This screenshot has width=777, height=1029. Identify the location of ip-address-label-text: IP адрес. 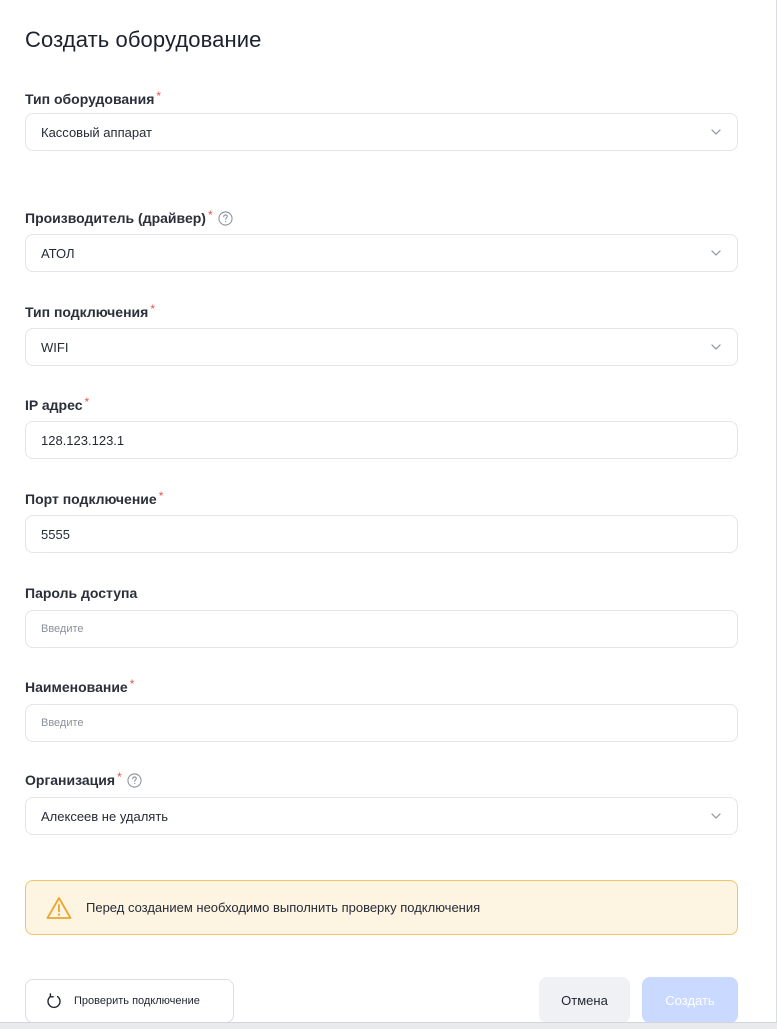
(54, 405).